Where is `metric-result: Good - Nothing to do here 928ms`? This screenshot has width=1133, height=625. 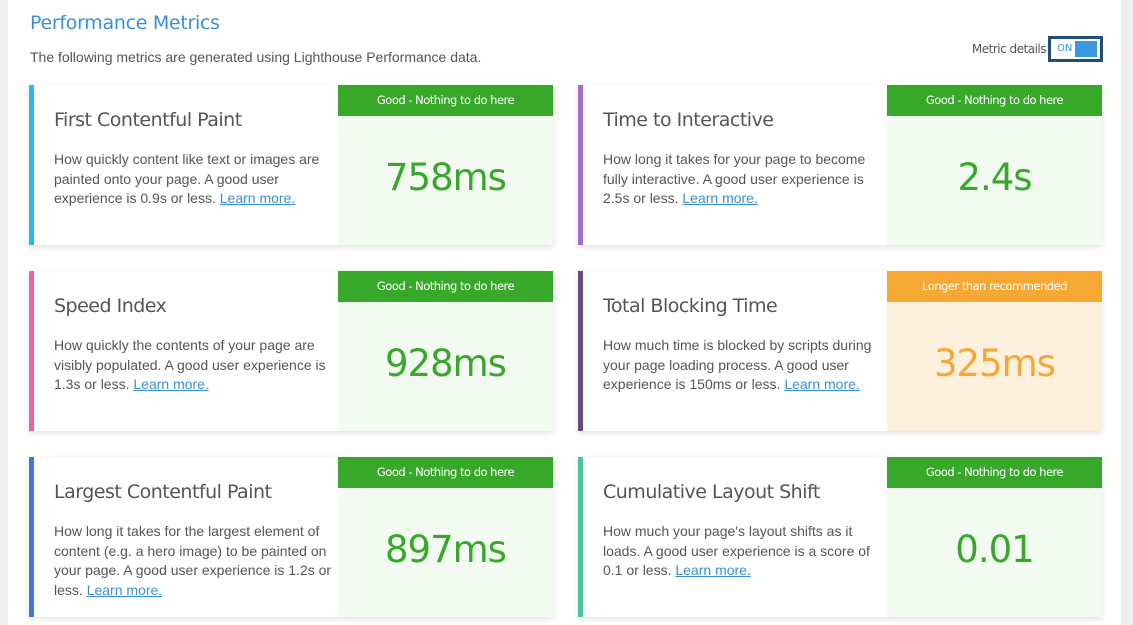 metric-result: Good - Nothing to do here 928ms is located at coordinates (445, 351).